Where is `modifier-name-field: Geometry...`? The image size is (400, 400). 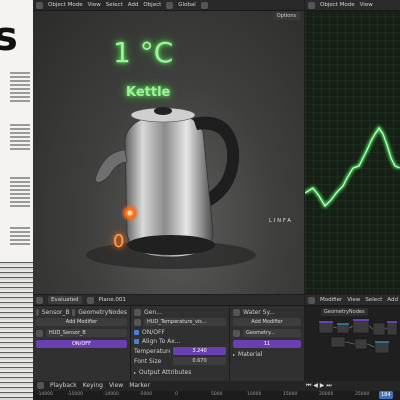 modifier-name-field: Geometry... is located at coordinates (272, 333).